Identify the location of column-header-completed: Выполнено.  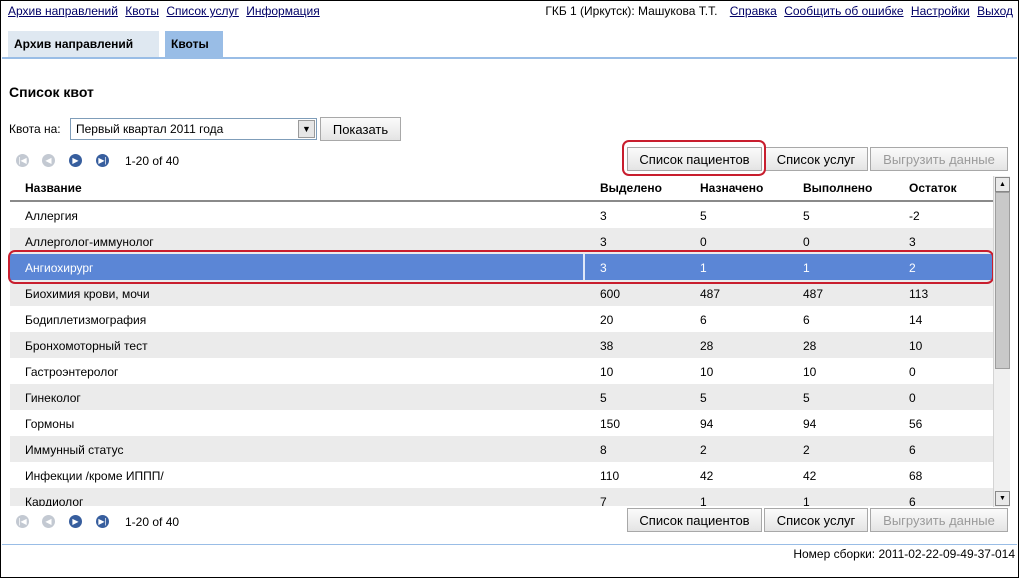
(837, 188).